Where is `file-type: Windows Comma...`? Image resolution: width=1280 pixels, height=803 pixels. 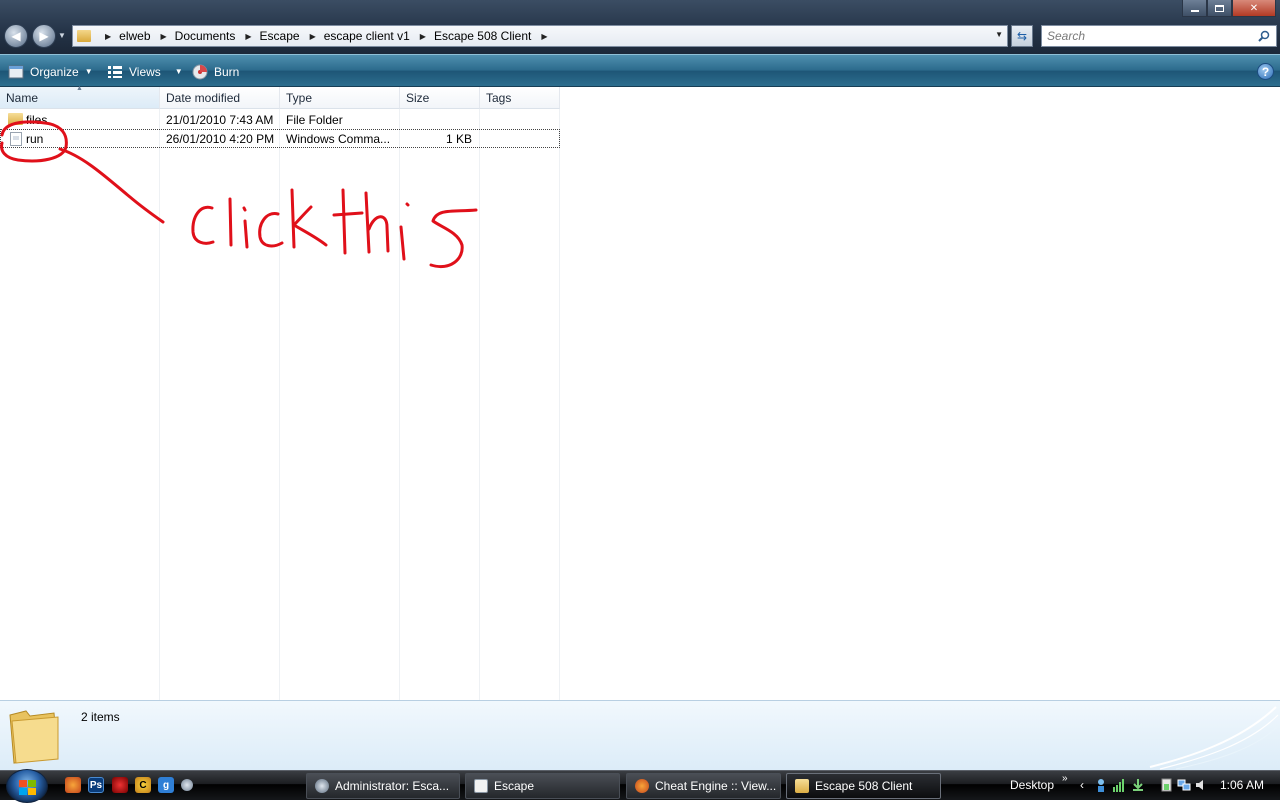 file-type: Windows Comma... is located at coordinates (338, 139).